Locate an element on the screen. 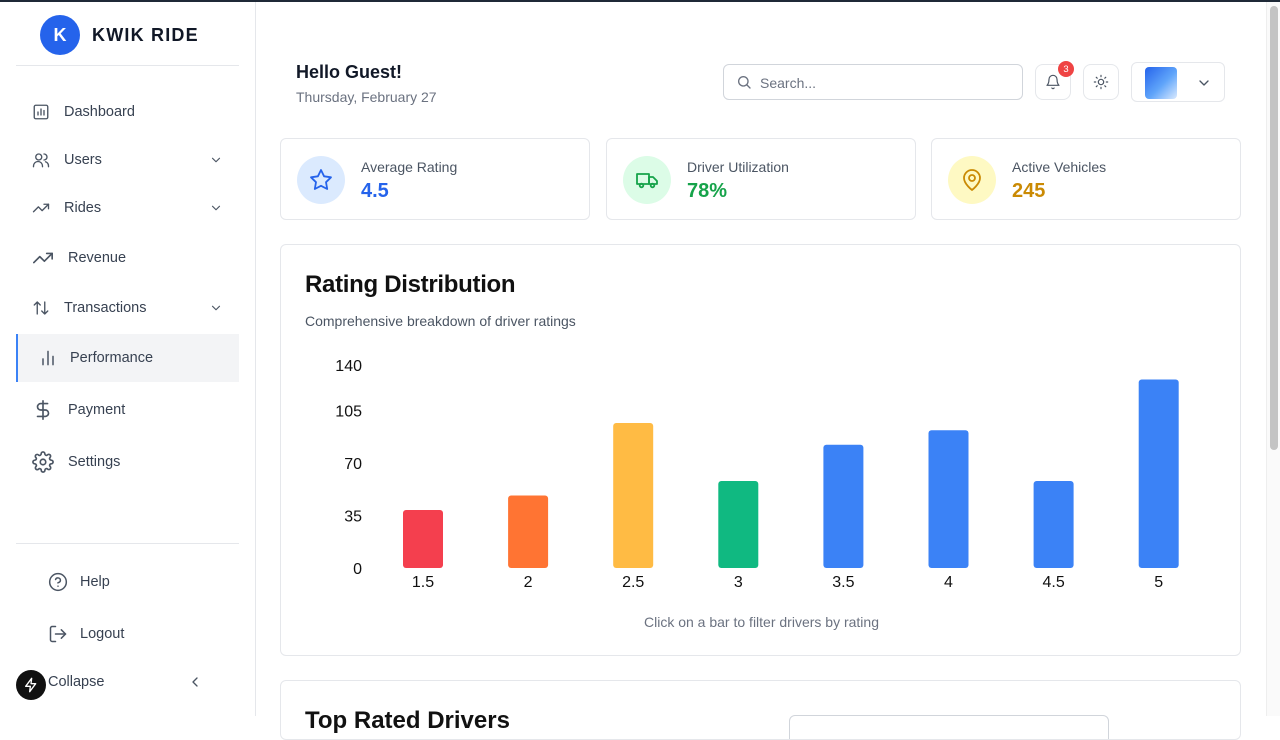 The width and height of the screenshot is (1280, 740). dashboard-icon is located at coordinates (41, 112).